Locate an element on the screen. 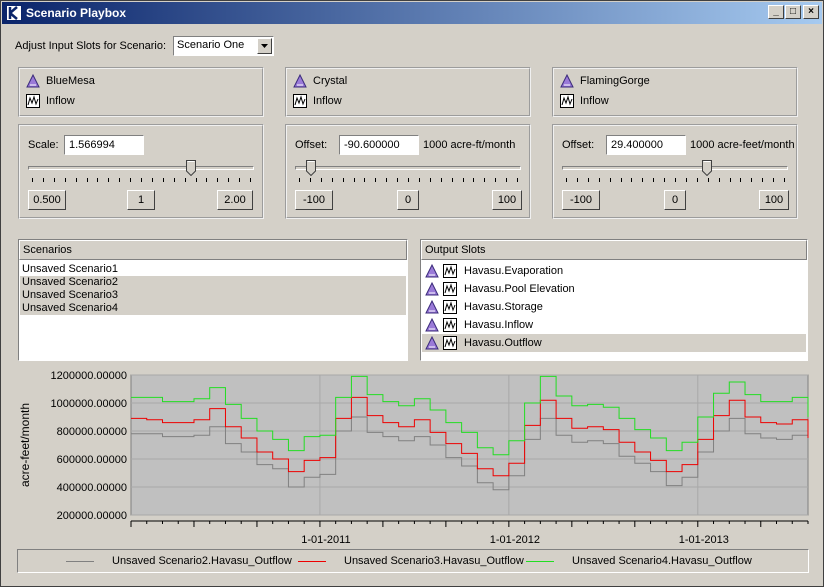 This screenshot has height=587, width=824. mid-value-label: 1 is located at coordinates (141, 200).